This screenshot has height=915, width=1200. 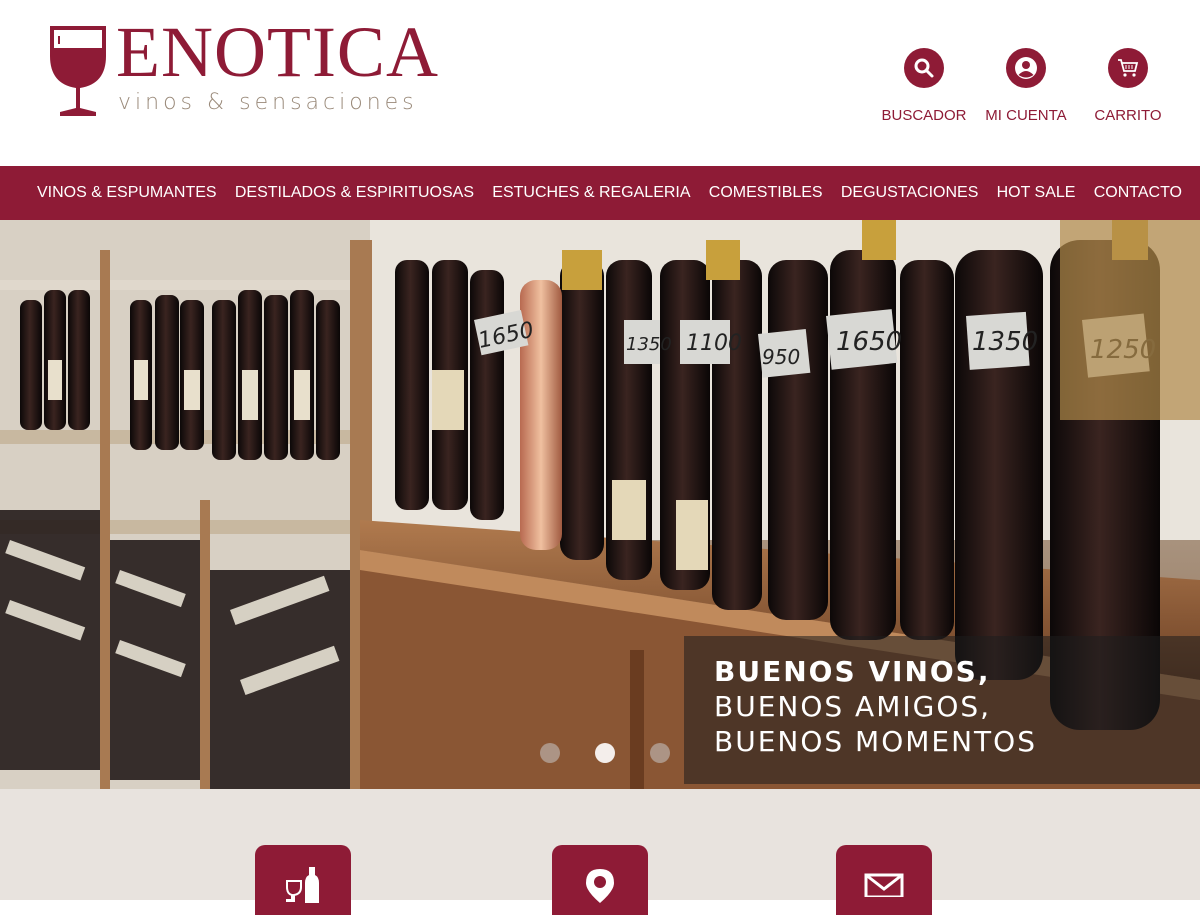 I want to click on feature-location-button, so click(x=600, y=880).